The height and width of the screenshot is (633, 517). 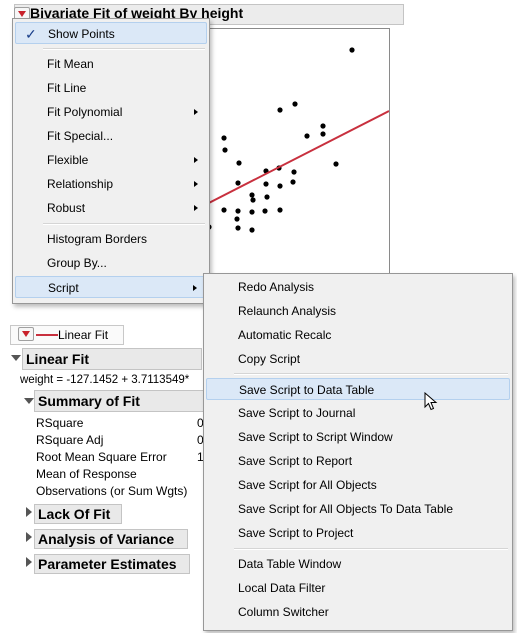 What do you see at coordinates (358, 564) in the screenshot?
I see `menu-item-data-table-window: Data Table Window` at bounding box center [358, 564].